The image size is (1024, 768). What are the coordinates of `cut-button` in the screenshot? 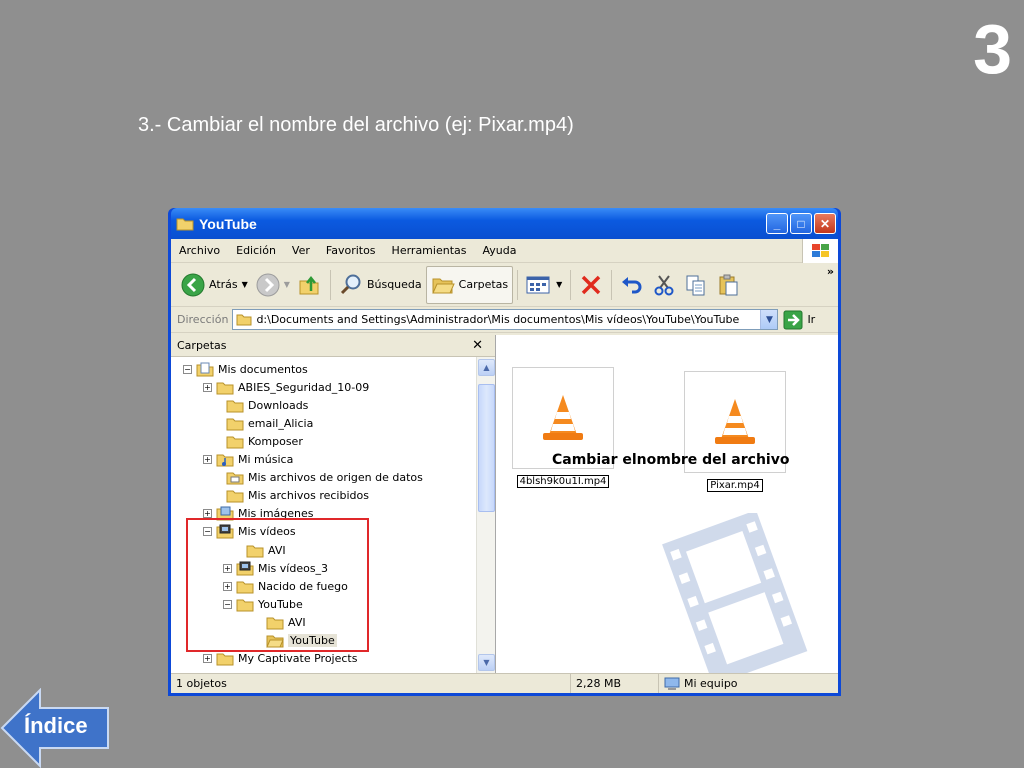 It's located at (664, 285).